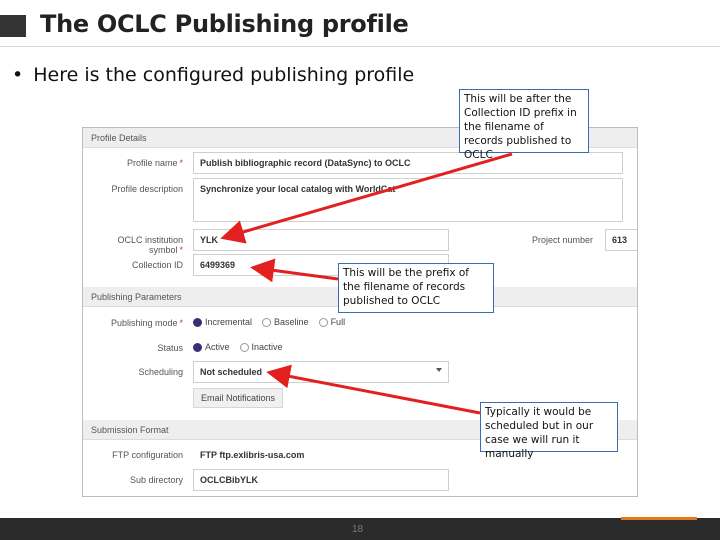  Describe the element at coordinates (147, 455) in the screenshot. I see `ftp-configuration-label: FTP configuration` at that location.